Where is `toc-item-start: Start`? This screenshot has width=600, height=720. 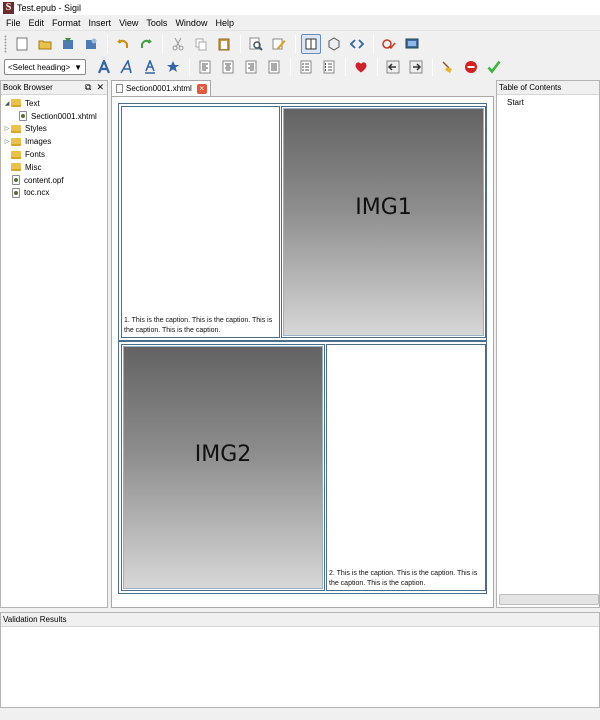
toc-item-start: Start is located at coordinates (548, 101).